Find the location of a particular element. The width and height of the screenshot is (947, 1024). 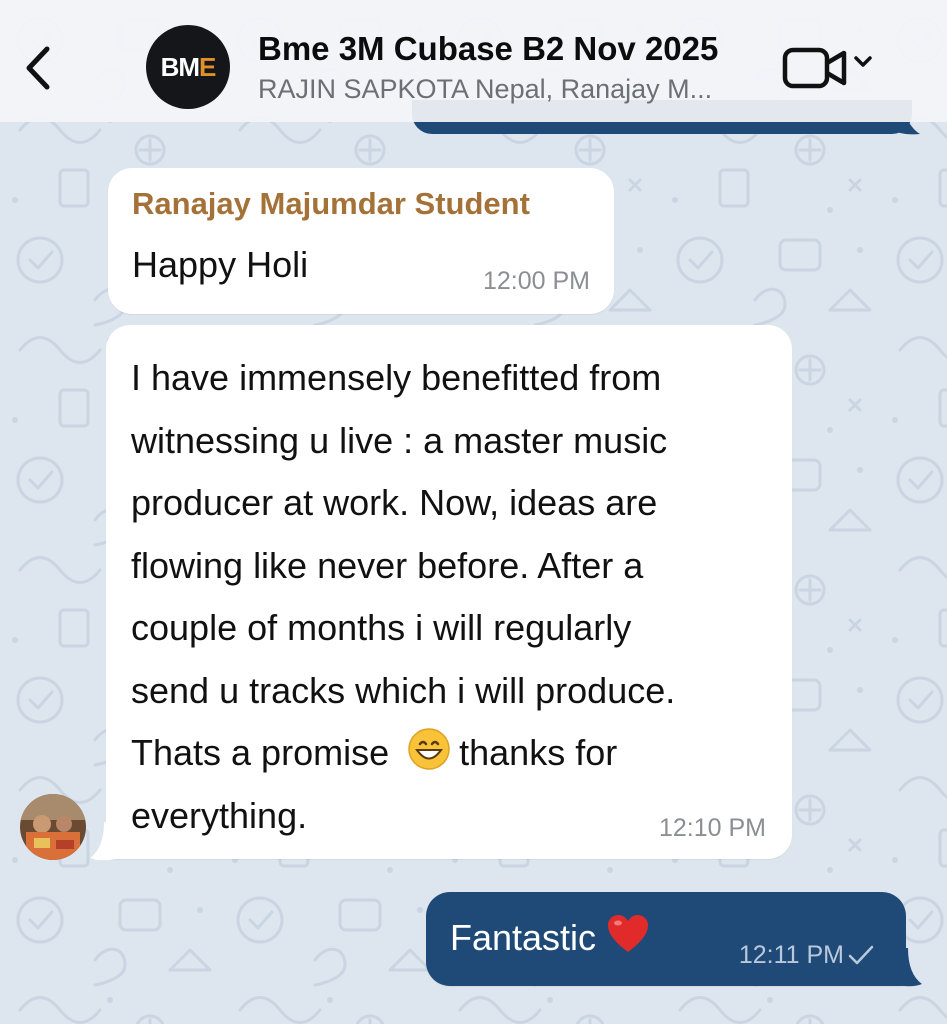

message-text: Fantastic is located at coordinates (550, 936).